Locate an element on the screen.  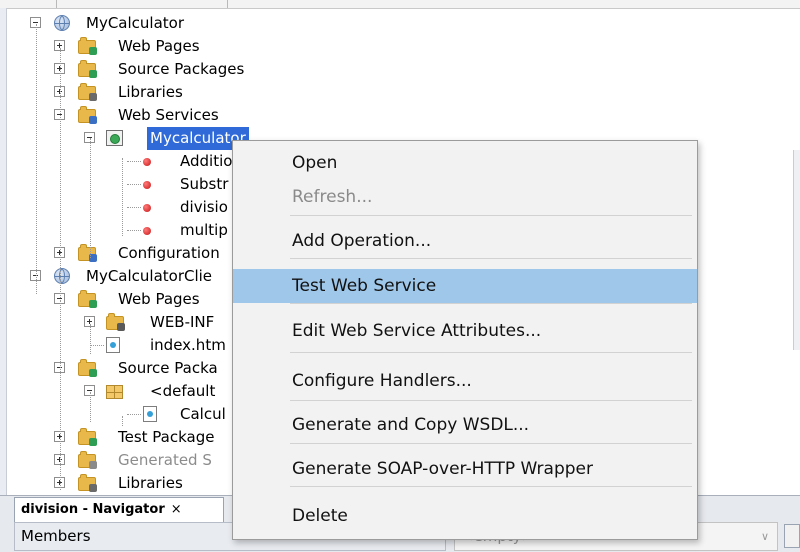
package-icon is located at coordinates (114, 392).